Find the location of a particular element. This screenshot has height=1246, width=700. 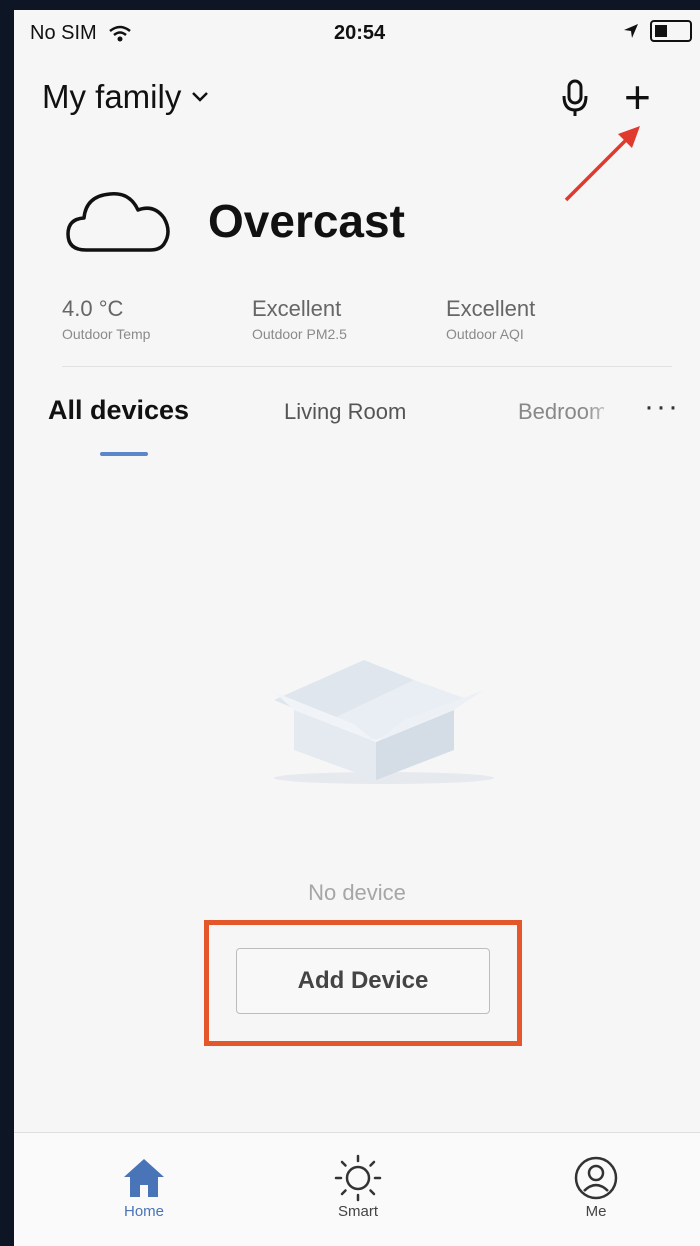

metric-label: Outdoor Temp is located at coordinates (106, 334).